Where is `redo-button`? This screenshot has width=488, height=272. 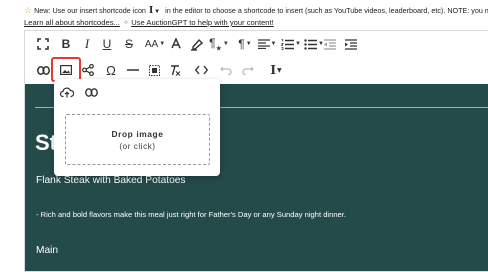
redo-button is located at coordinates (248, 70).